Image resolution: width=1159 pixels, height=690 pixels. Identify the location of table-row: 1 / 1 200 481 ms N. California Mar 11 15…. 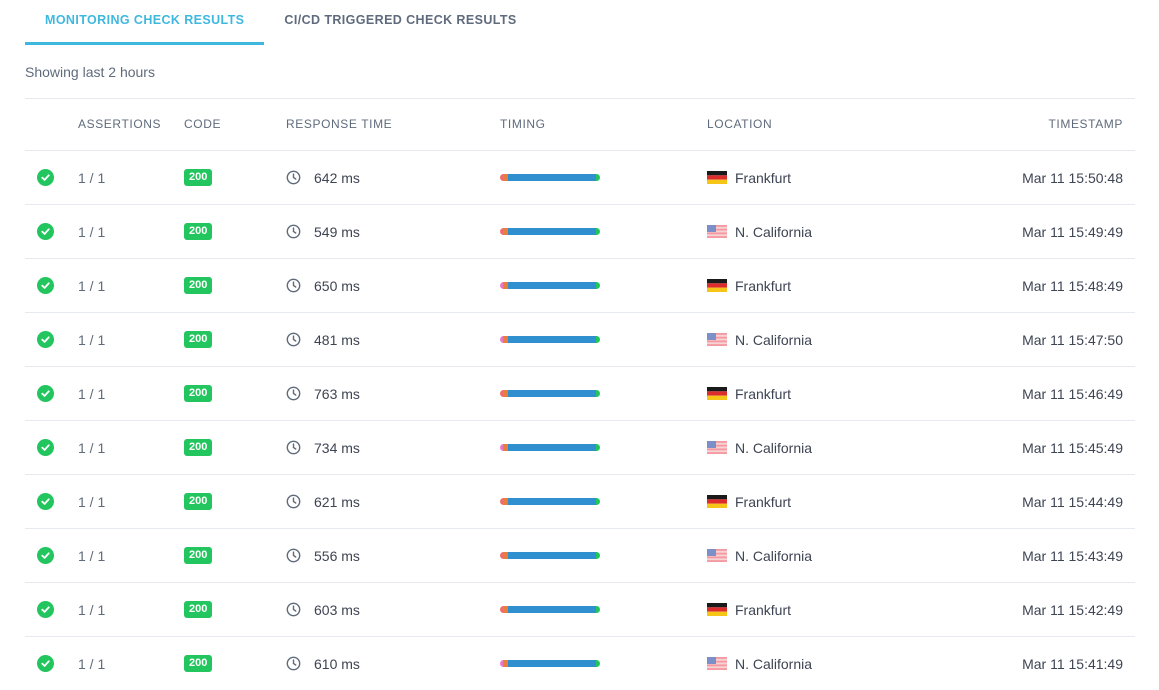
(580, 340).